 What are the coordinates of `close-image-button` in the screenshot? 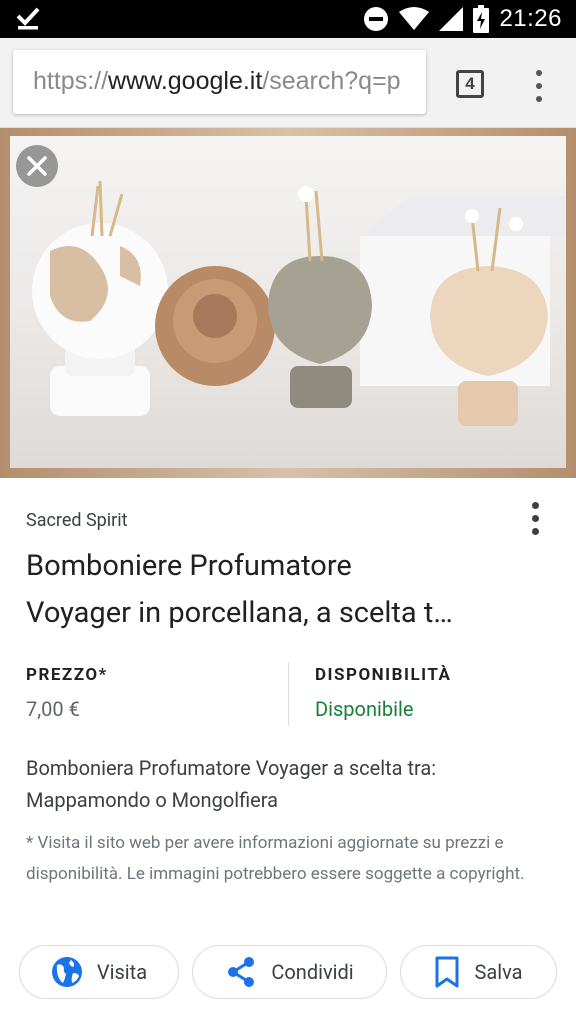 It's located at (37, 166).